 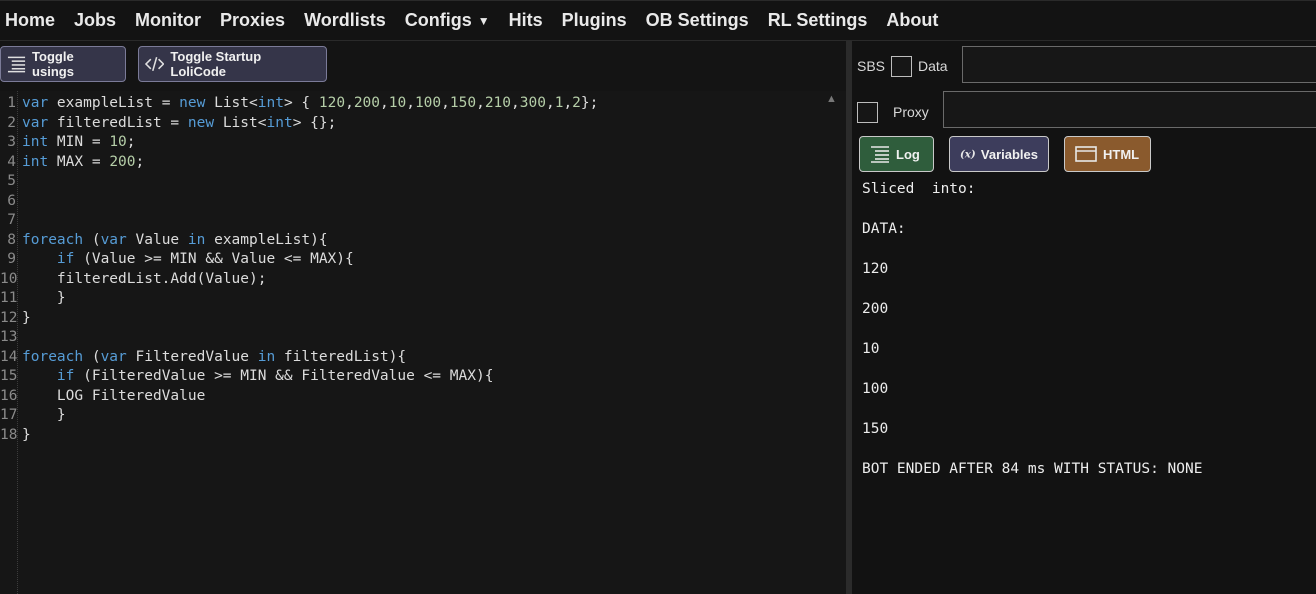 What do you see at coordinates (1139, 64) in the screenshot?
I see `data-input` at bounding box center [1139, 64].